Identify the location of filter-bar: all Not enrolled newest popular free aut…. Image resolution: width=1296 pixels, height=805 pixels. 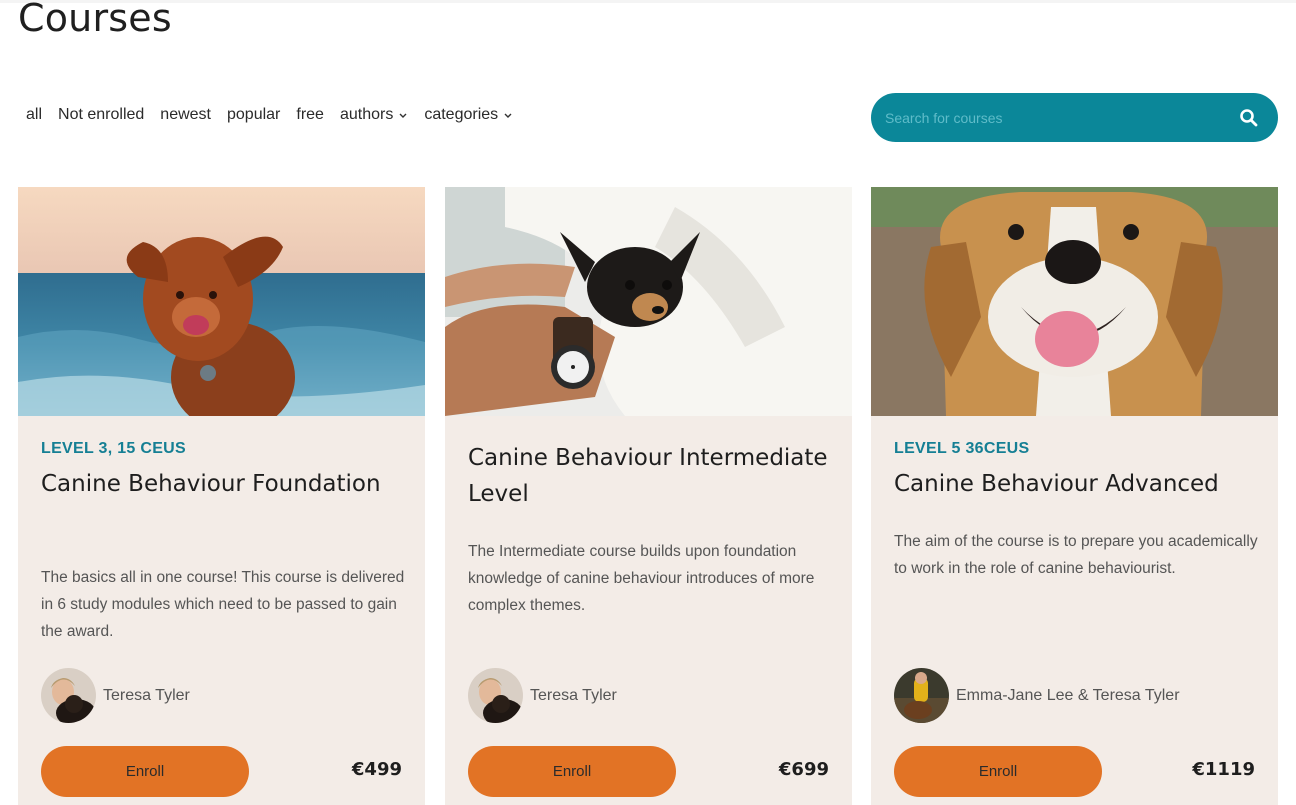
(277, 115).